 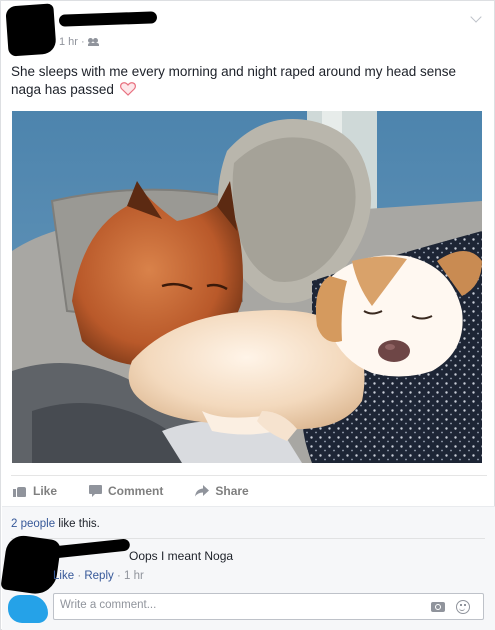 I want to click on like-button: Like, so click(x=35, y=491).